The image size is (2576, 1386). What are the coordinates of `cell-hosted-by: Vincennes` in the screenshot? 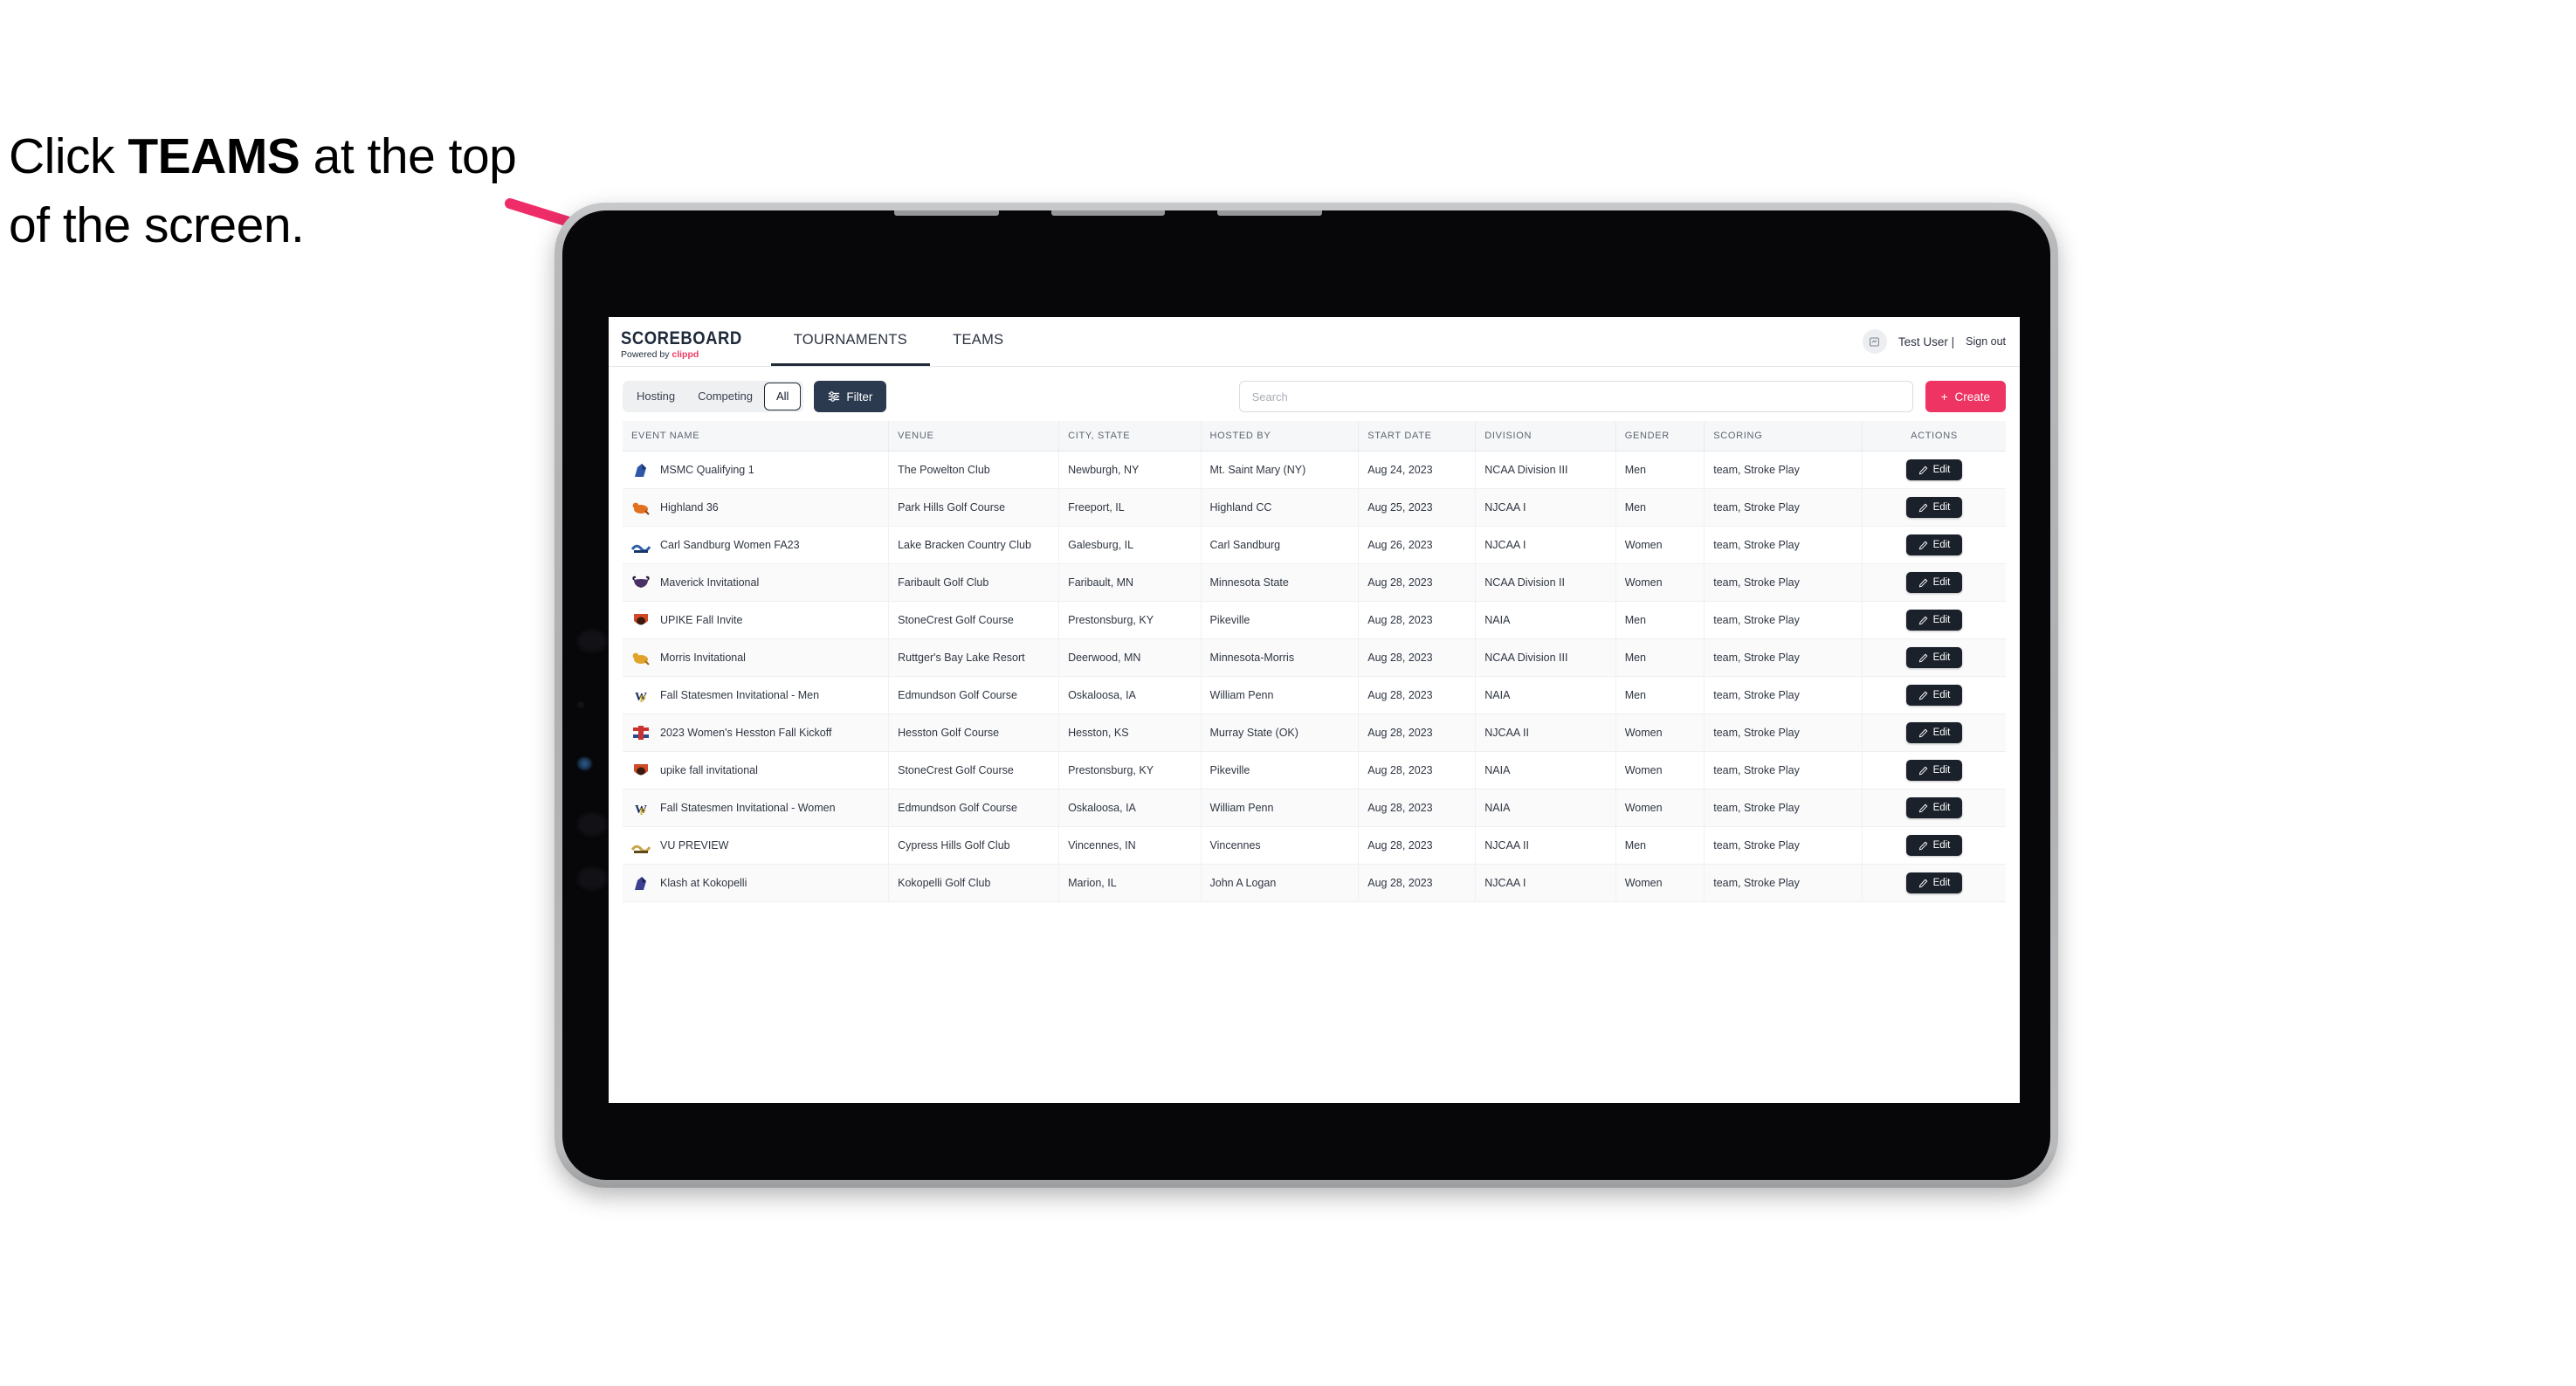 It's located at (1280, 845).